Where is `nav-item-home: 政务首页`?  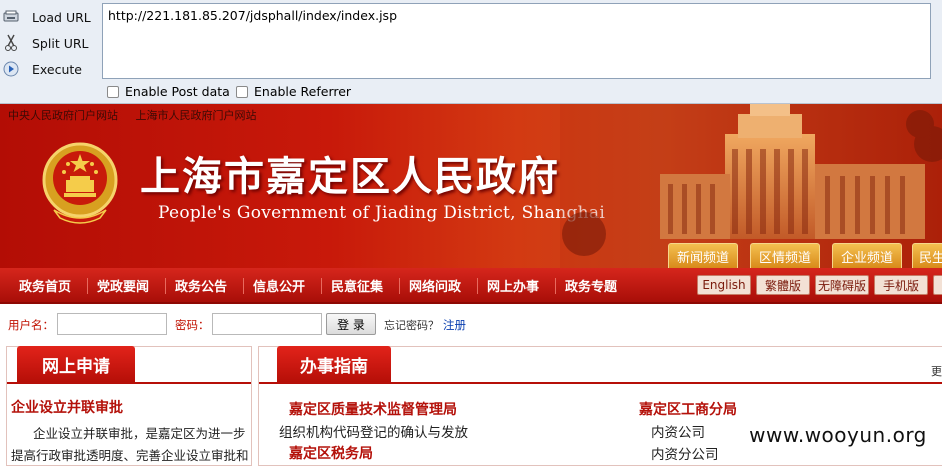
nav-item-home: 政务首页 is located at coordinates (45, 285).